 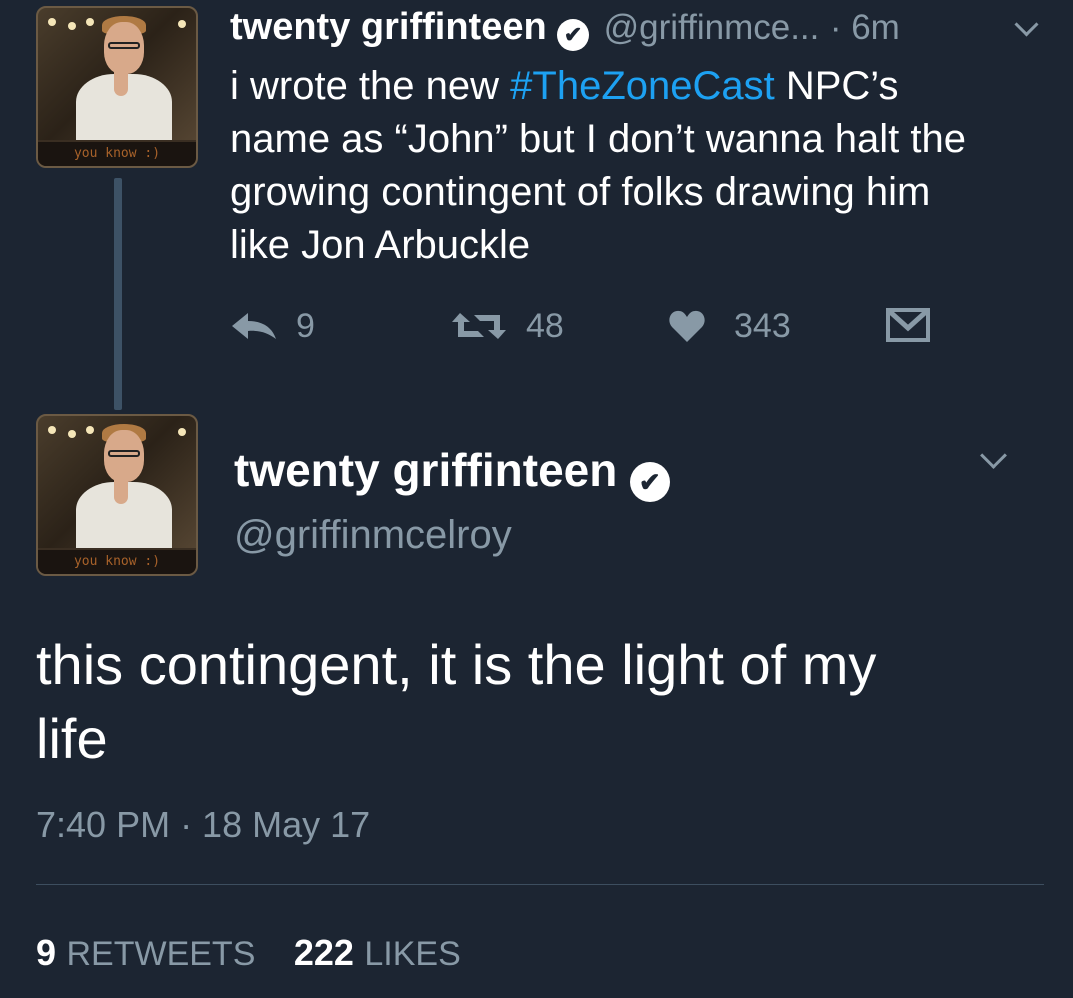 What do you see at coordinates (323, 952) in the screenshot?
I see `likes-count: 222` at bounding box center [323, 952].